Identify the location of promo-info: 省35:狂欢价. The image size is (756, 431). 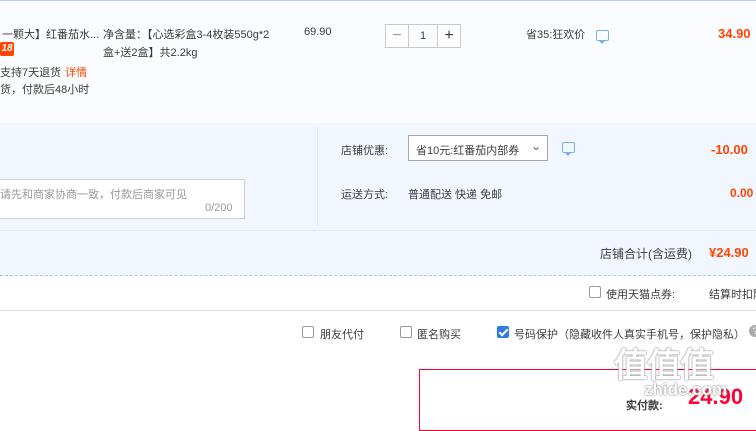
(568, 35).